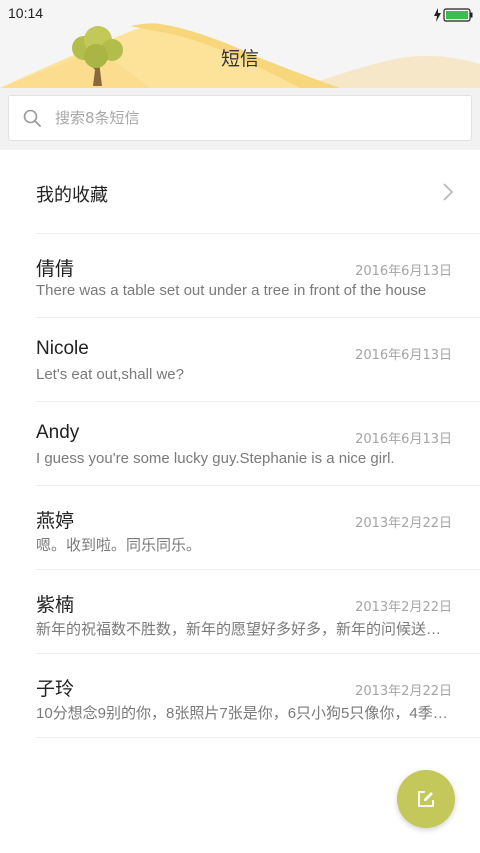  Describe the element at coordinates (58, 432) in the screenshot. I see `contact-name: Andy` at that location.